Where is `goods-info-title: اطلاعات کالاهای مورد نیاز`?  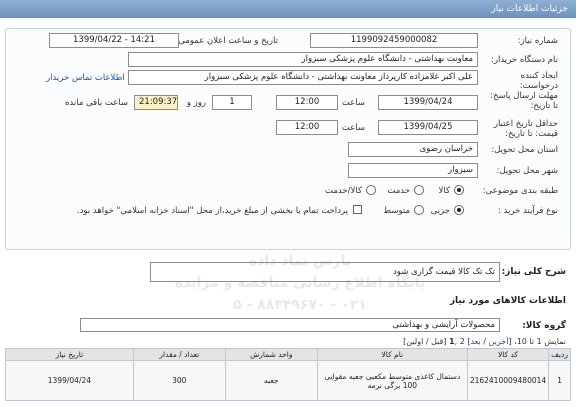 goods-info-title: اطلاعات کالاهای مورد نیاز is located at coordinates (507, 301).